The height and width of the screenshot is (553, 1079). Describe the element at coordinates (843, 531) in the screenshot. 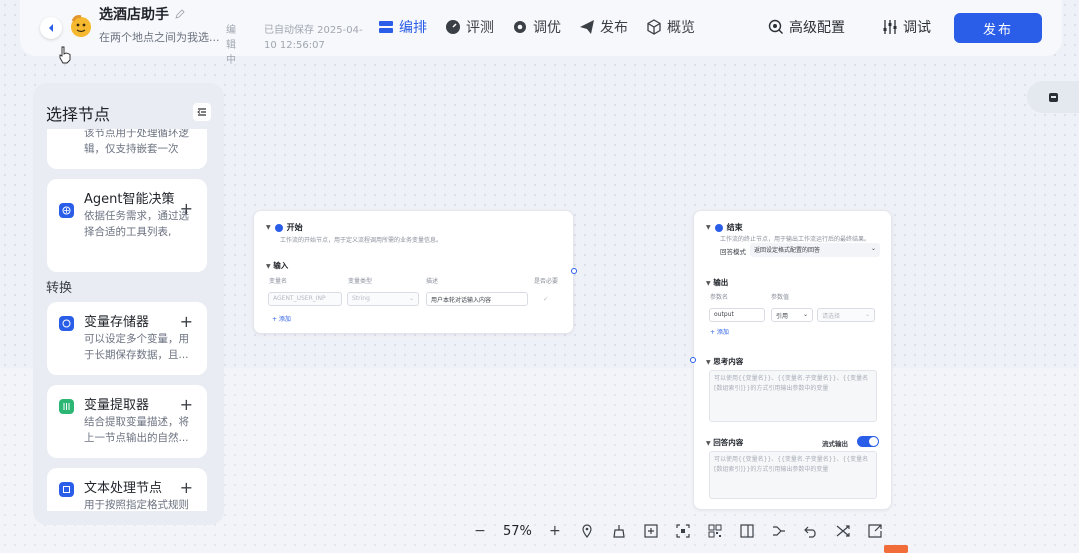

I see `shuffle-button` at that location.